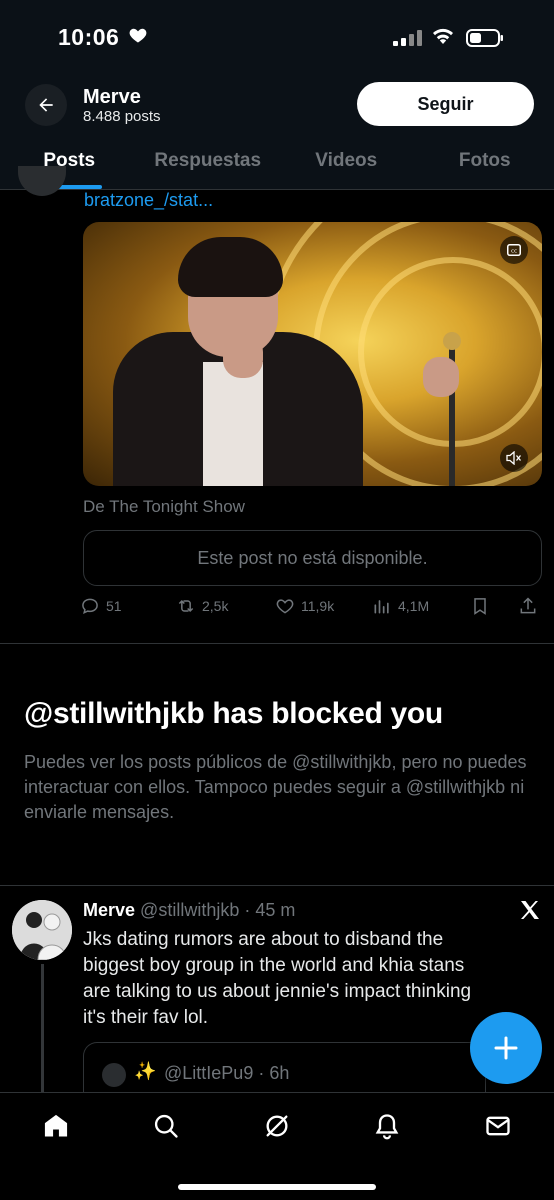 The image size is (554, 1200). I want to click on tab-label: Fotos, so click(484, 160).